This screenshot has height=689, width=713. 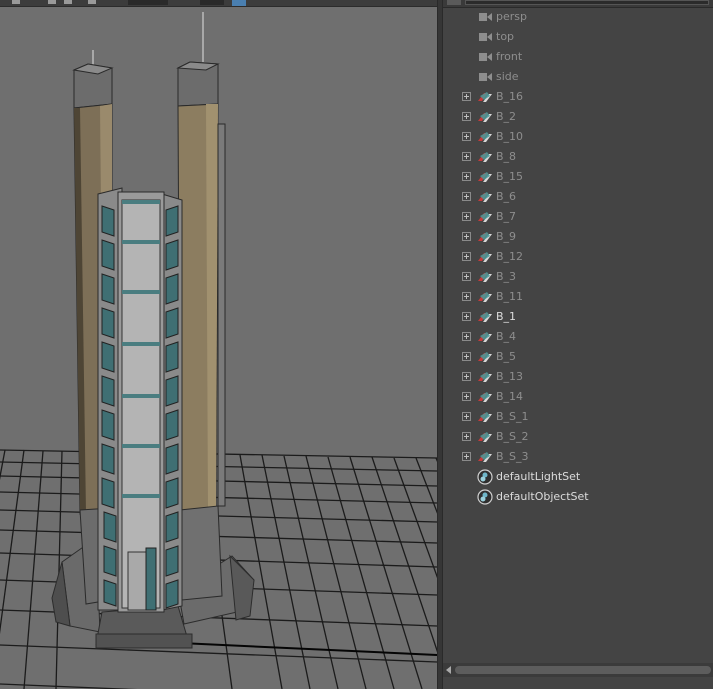 What do you see at coordinates (512, 416) in the screenshot?
I see `outliner-item-label: B_S_1` at bounding box center [512, 416].